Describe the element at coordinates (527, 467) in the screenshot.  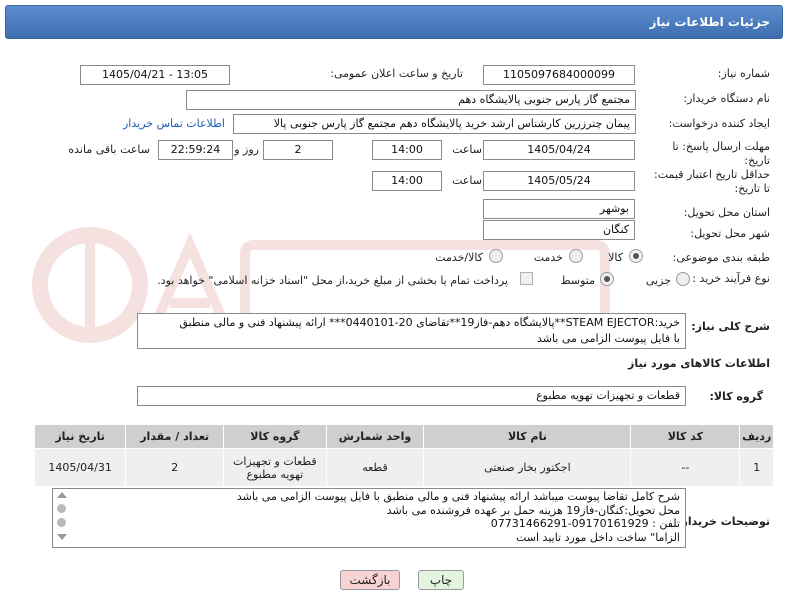
I see `cell-name: اجکتور بخار صنعتی` at that location.